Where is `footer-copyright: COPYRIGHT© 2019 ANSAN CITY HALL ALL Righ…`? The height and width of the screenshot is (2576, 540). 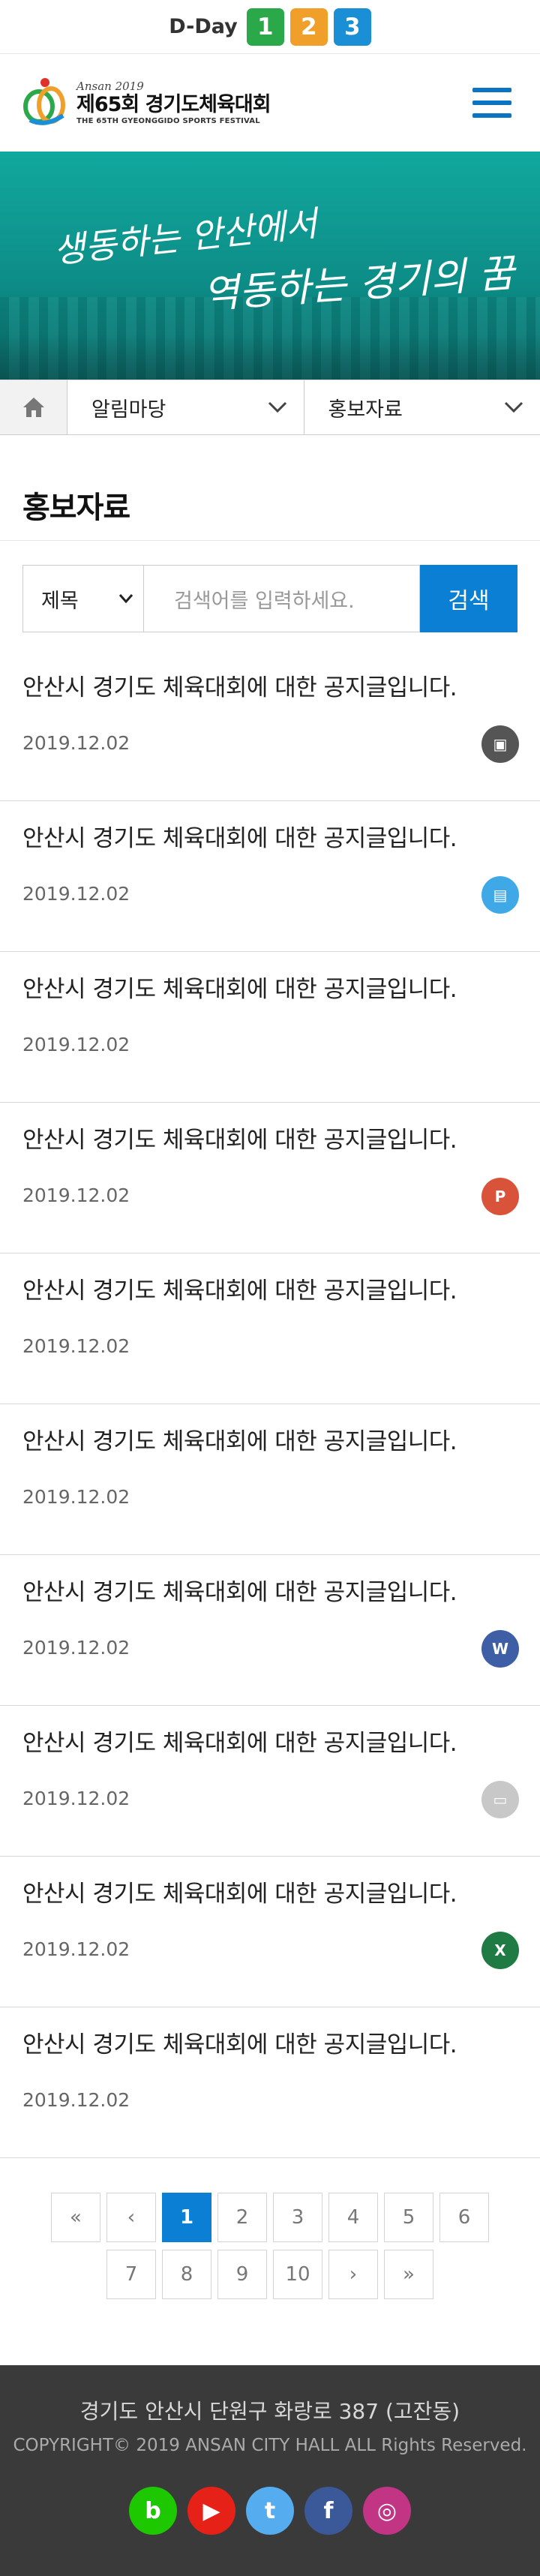 footer-copyright: COPYRIGHT© 2019 ANSAN CITY HALL ALL Righ… is located at coordinates (270, 2445).